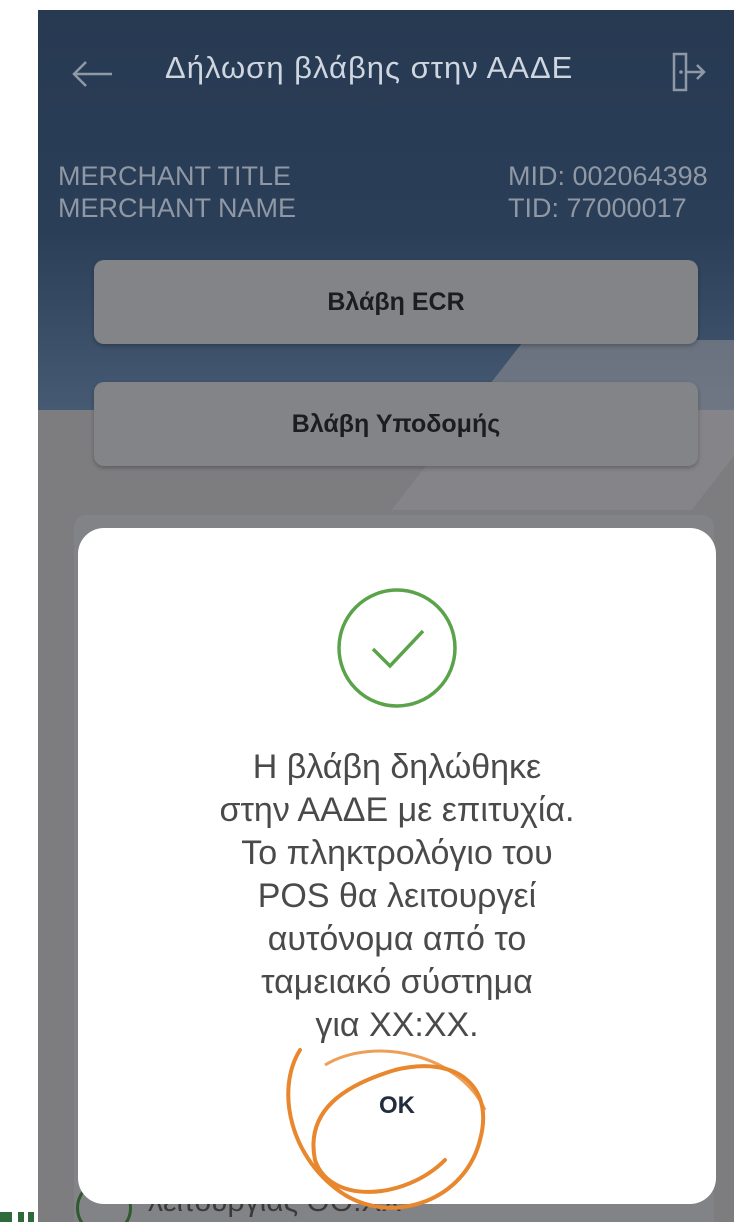  I want to click on ok-button: OK, so click(397, 1106).